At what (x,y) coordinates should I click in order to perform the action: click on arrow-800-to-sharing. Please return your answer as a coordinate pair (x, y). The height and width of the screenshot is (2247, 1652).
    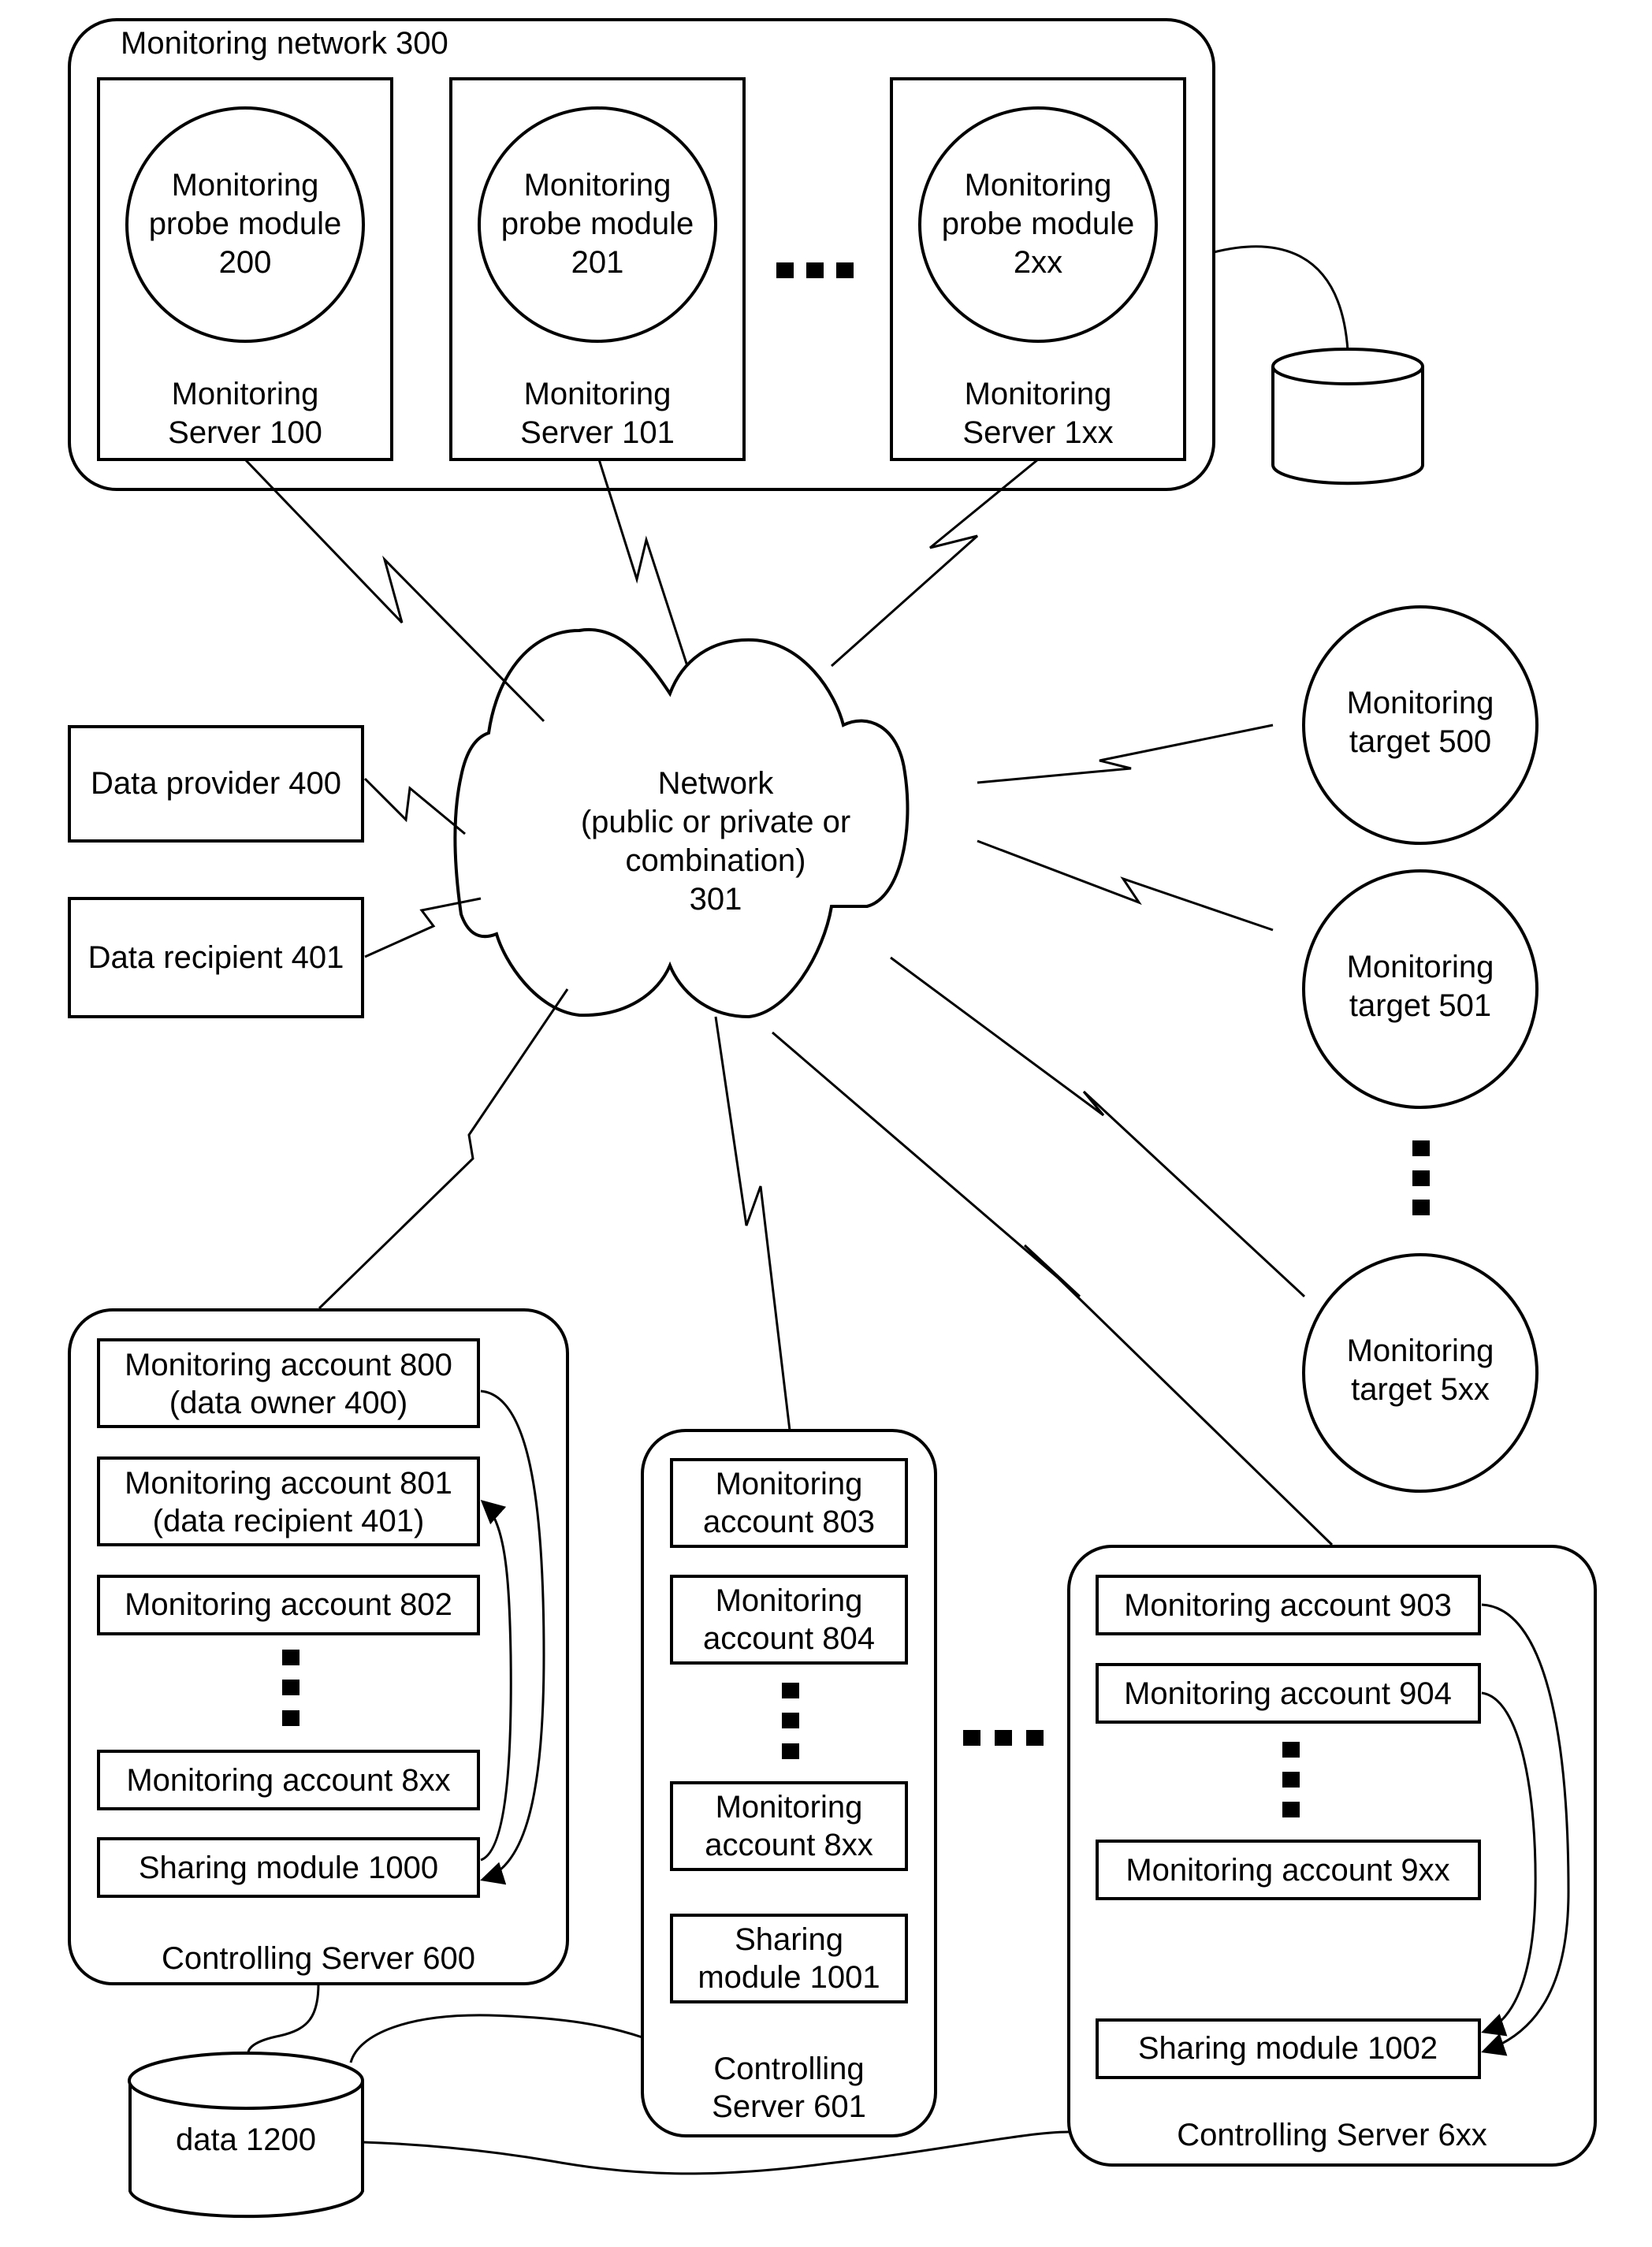
    Looking at the image, I should click on (512, 1637).